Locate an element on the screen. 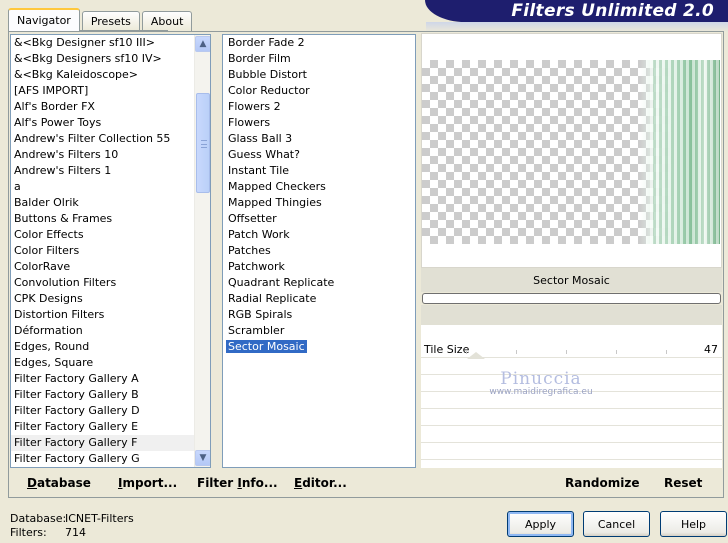 Image resolution: width=728 pixels, height=543 pixels. editor-accel: E is located at coordinates (298, 482).